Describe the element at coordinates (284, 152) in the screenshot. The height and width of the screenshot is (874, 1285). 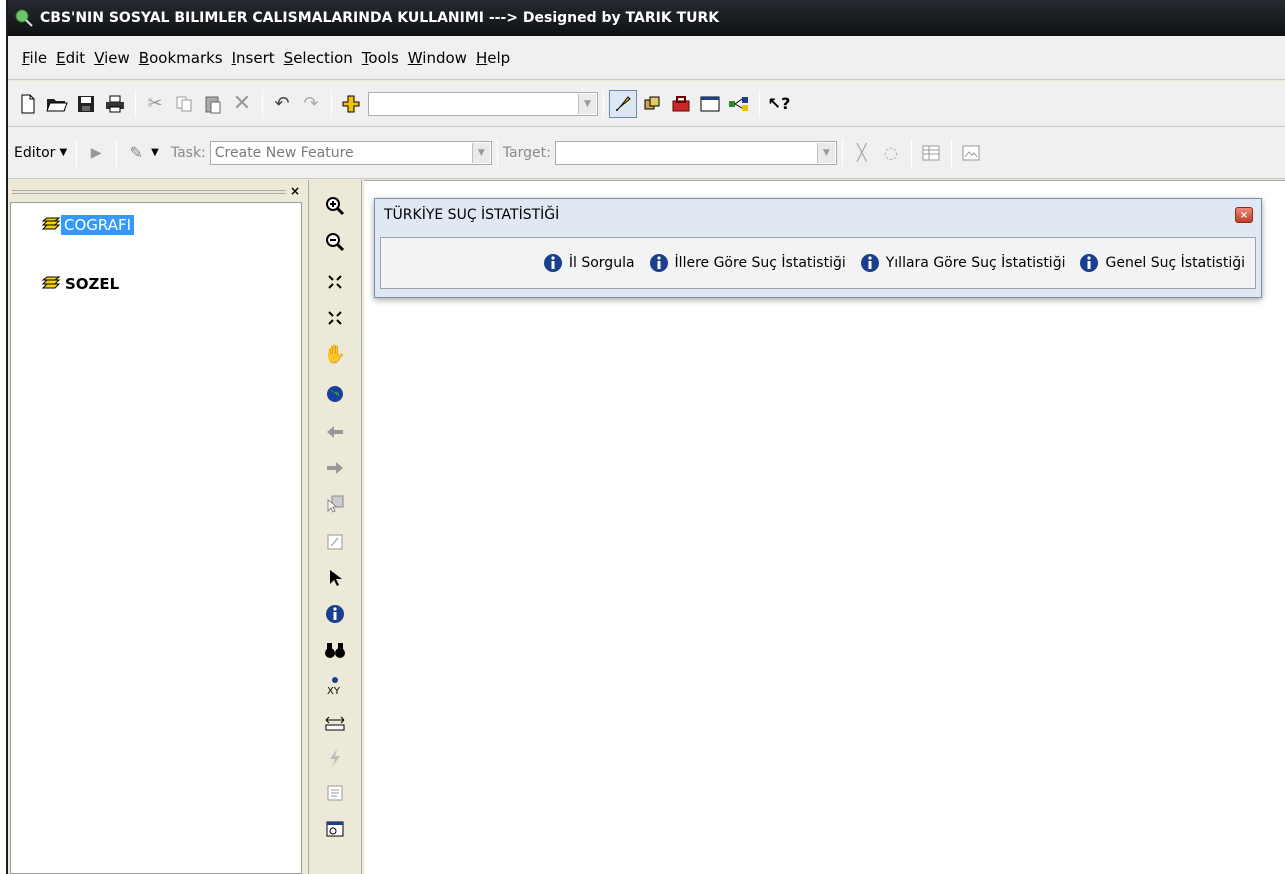
I see `task-value: Create New Feature` at that location.